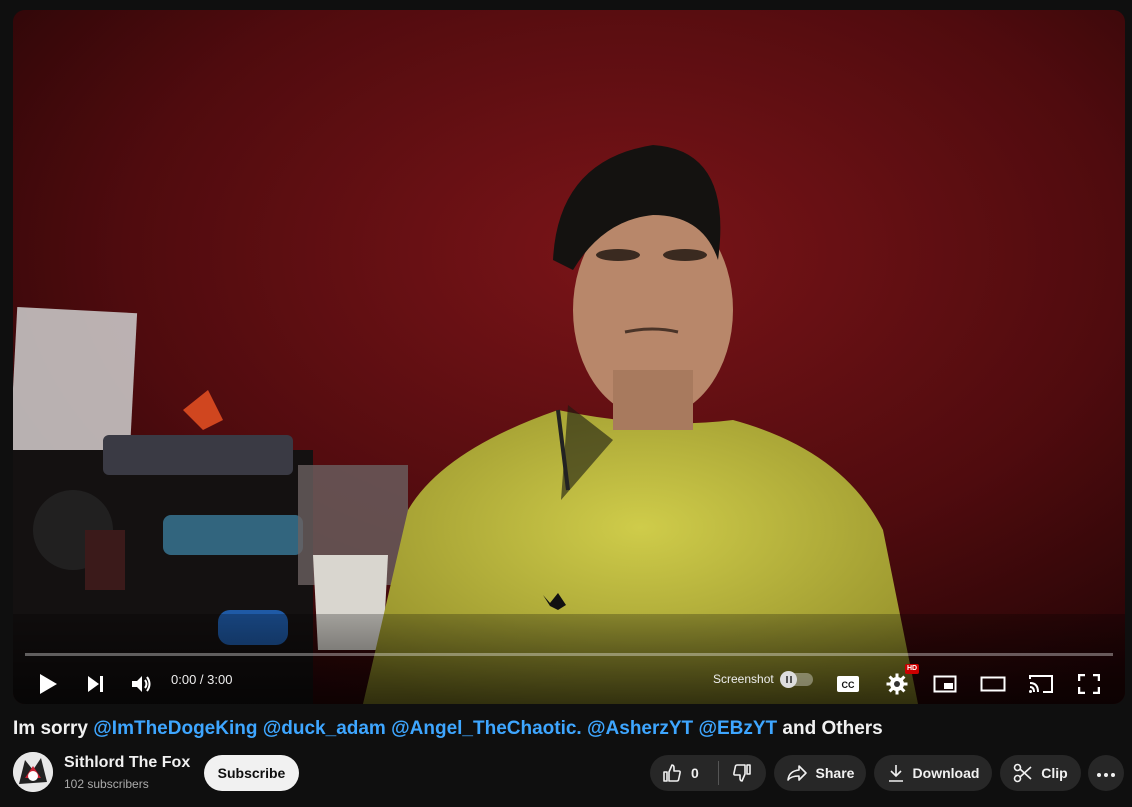 The width and height of the screenshot is (1132, 807). I want to click on captions-button: CC, so click(848, 684).